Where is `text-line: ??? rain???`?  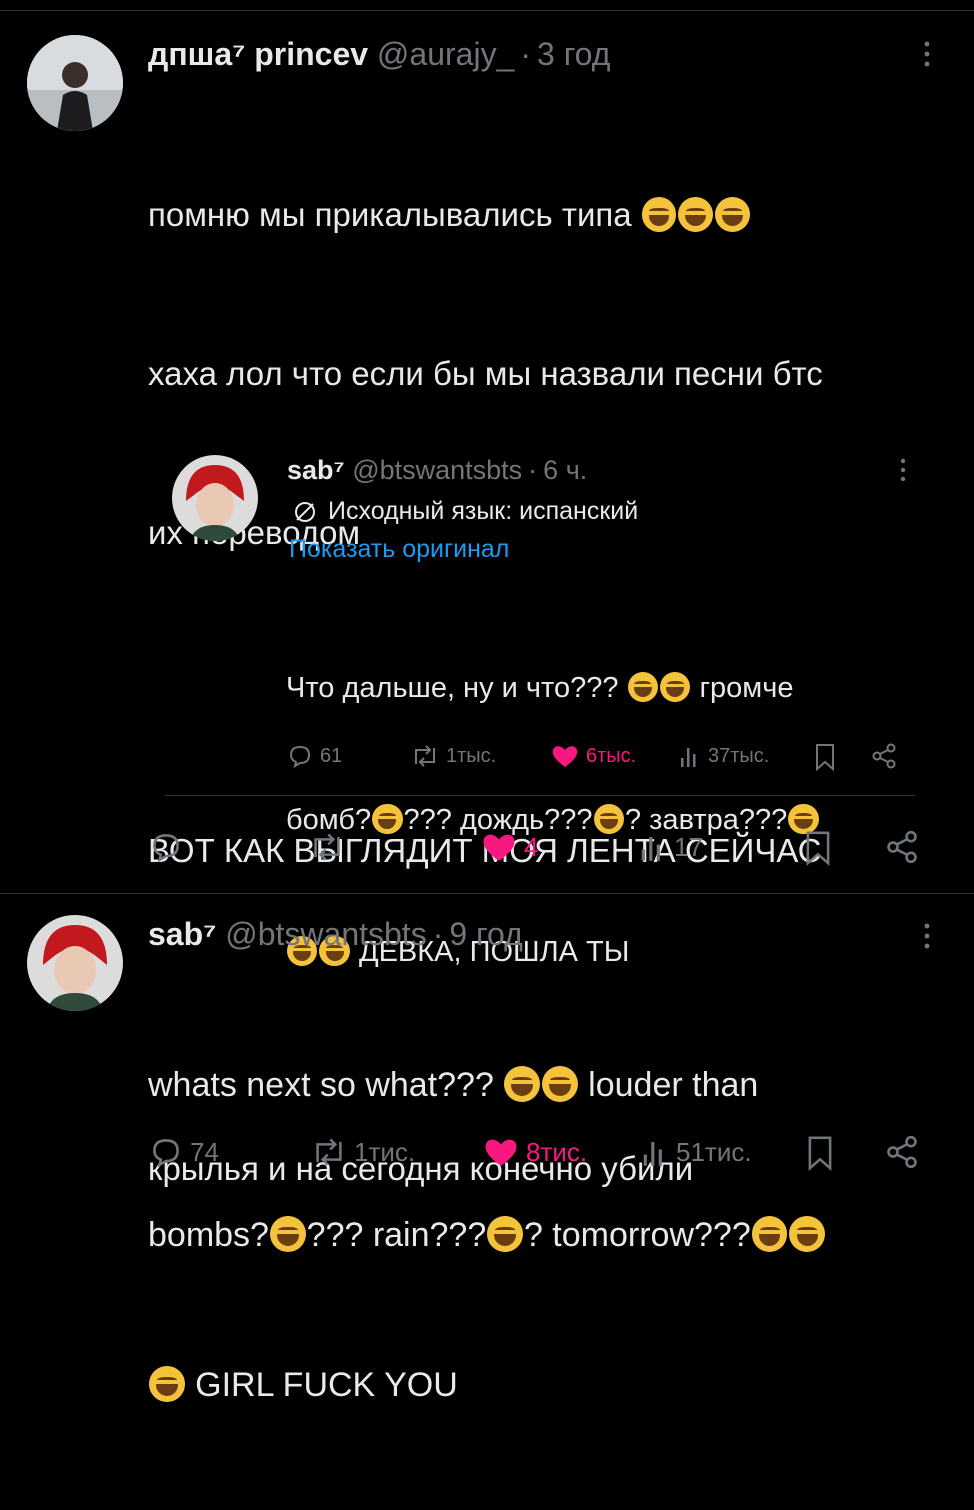 text-line: ??? rain??? is located at coordinates (396, 1235).